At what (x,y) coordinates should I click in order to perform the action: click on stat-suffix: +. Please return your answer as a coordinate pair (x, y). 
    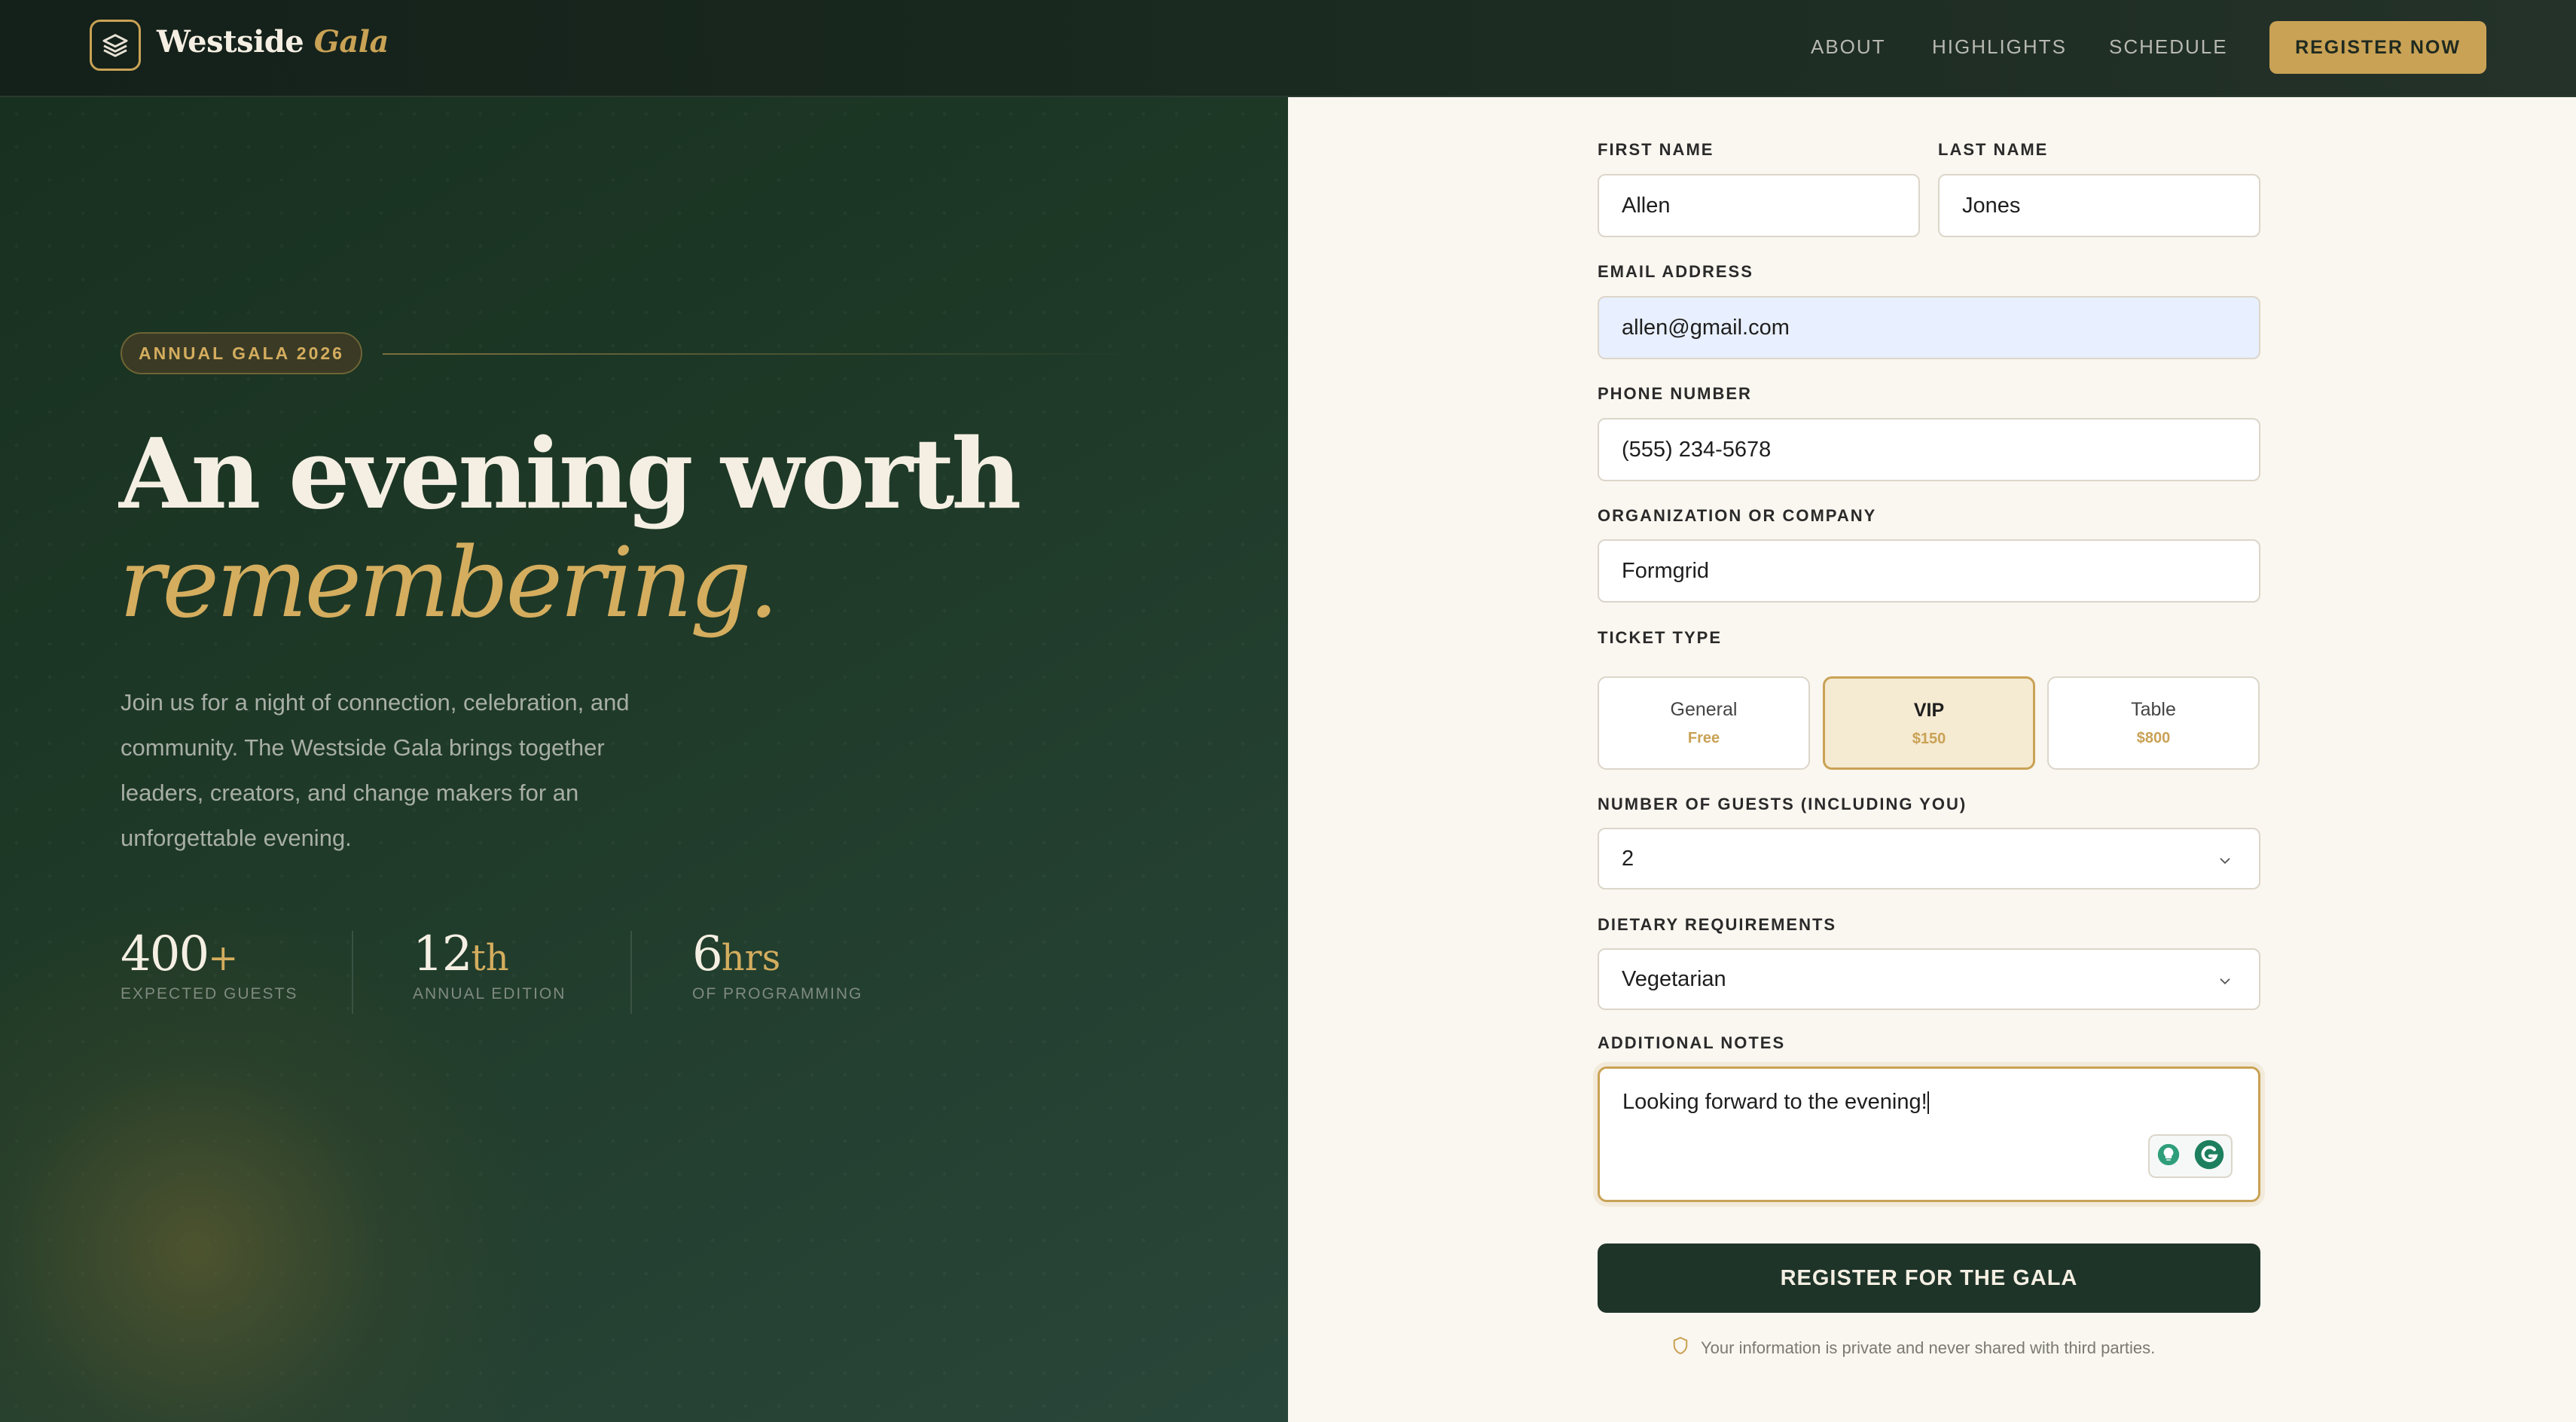
    Looking at the image, I should click on (224, 958).